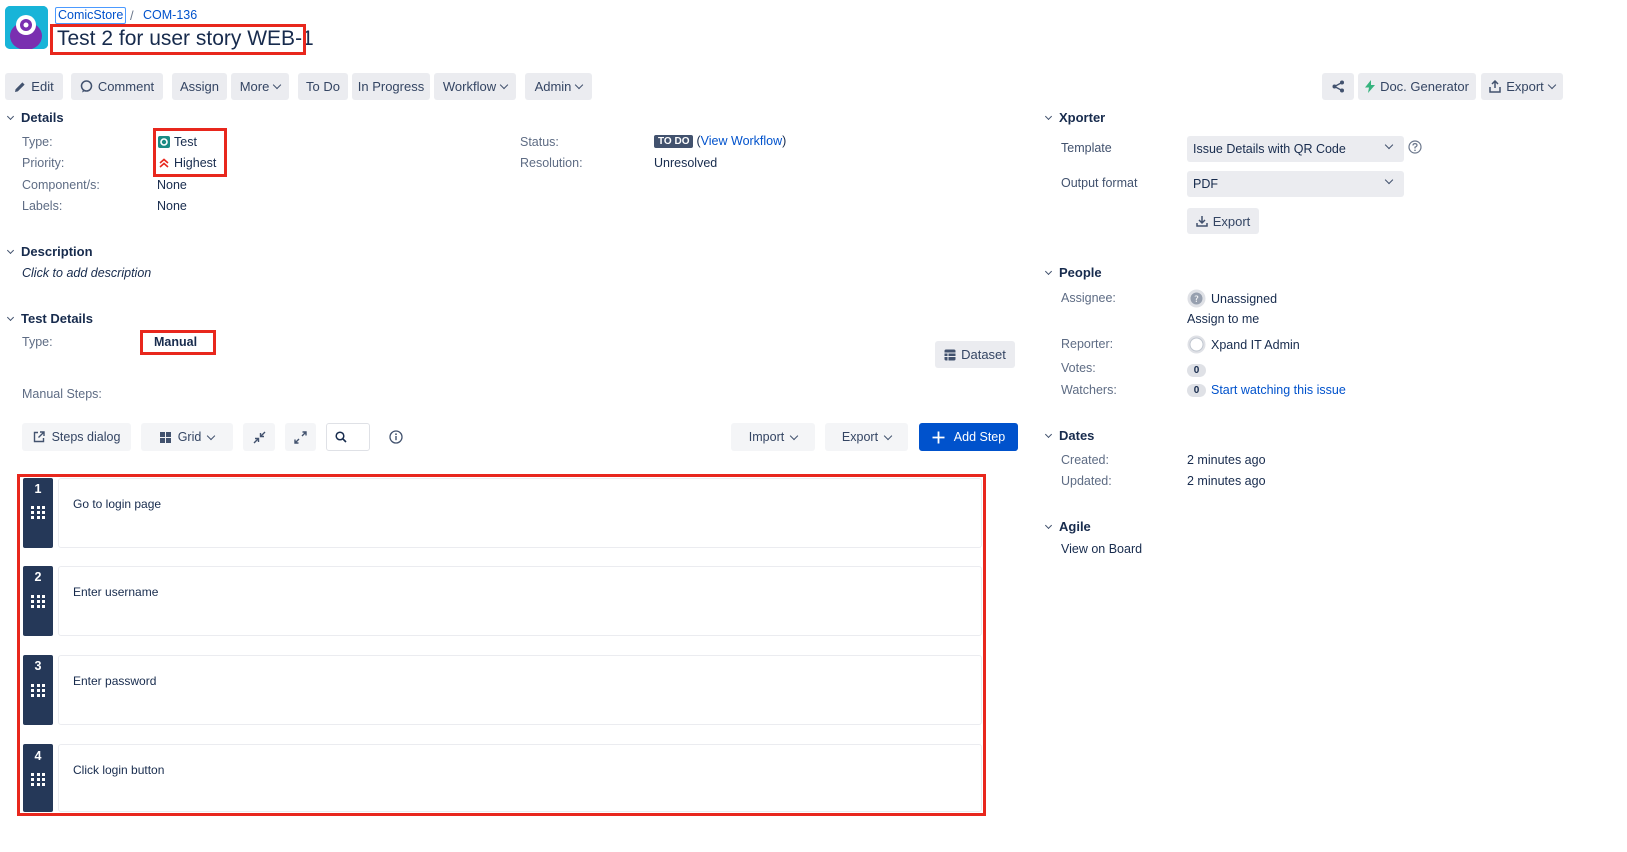  What do you see at coordinates (539, 142) in the screenshot?
I see `status-label: Status:` at bounding box center [539, 142].